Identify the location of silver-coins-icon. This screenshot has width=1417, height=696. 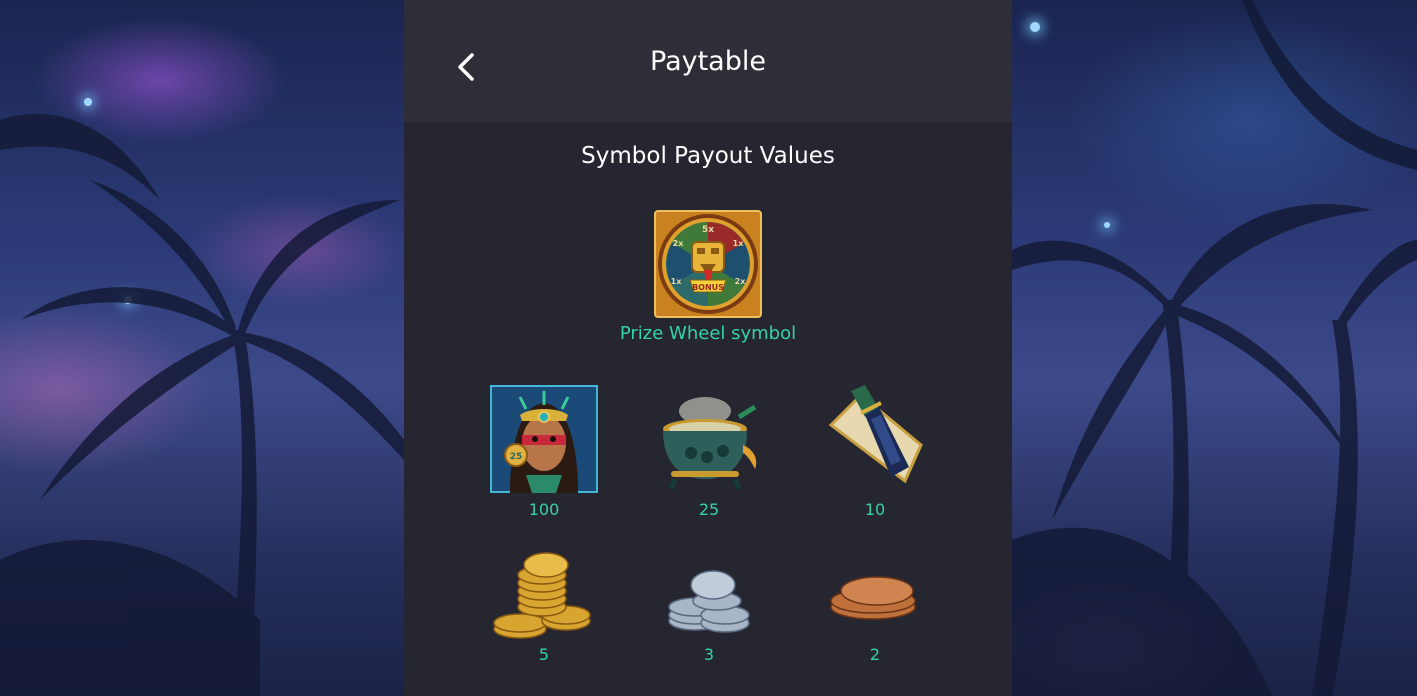
(709, 601).